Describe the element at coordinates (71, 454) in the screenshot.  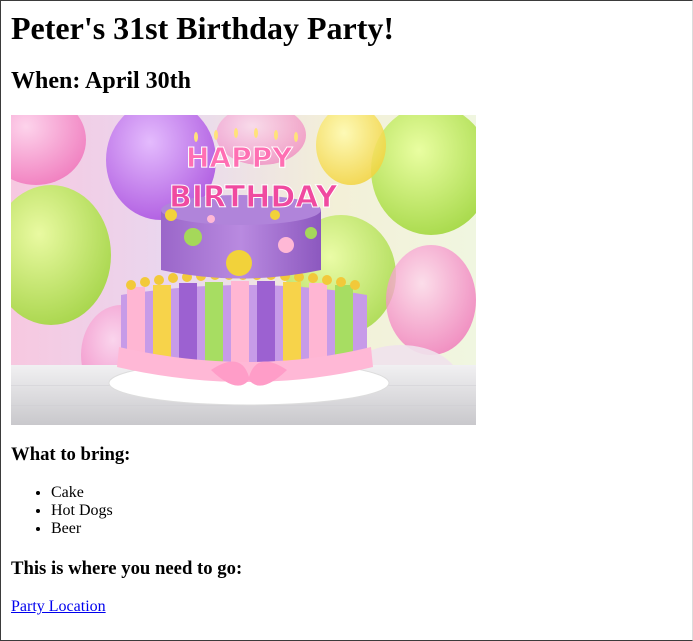
I see `bring-heading: What to bring:` at that location.